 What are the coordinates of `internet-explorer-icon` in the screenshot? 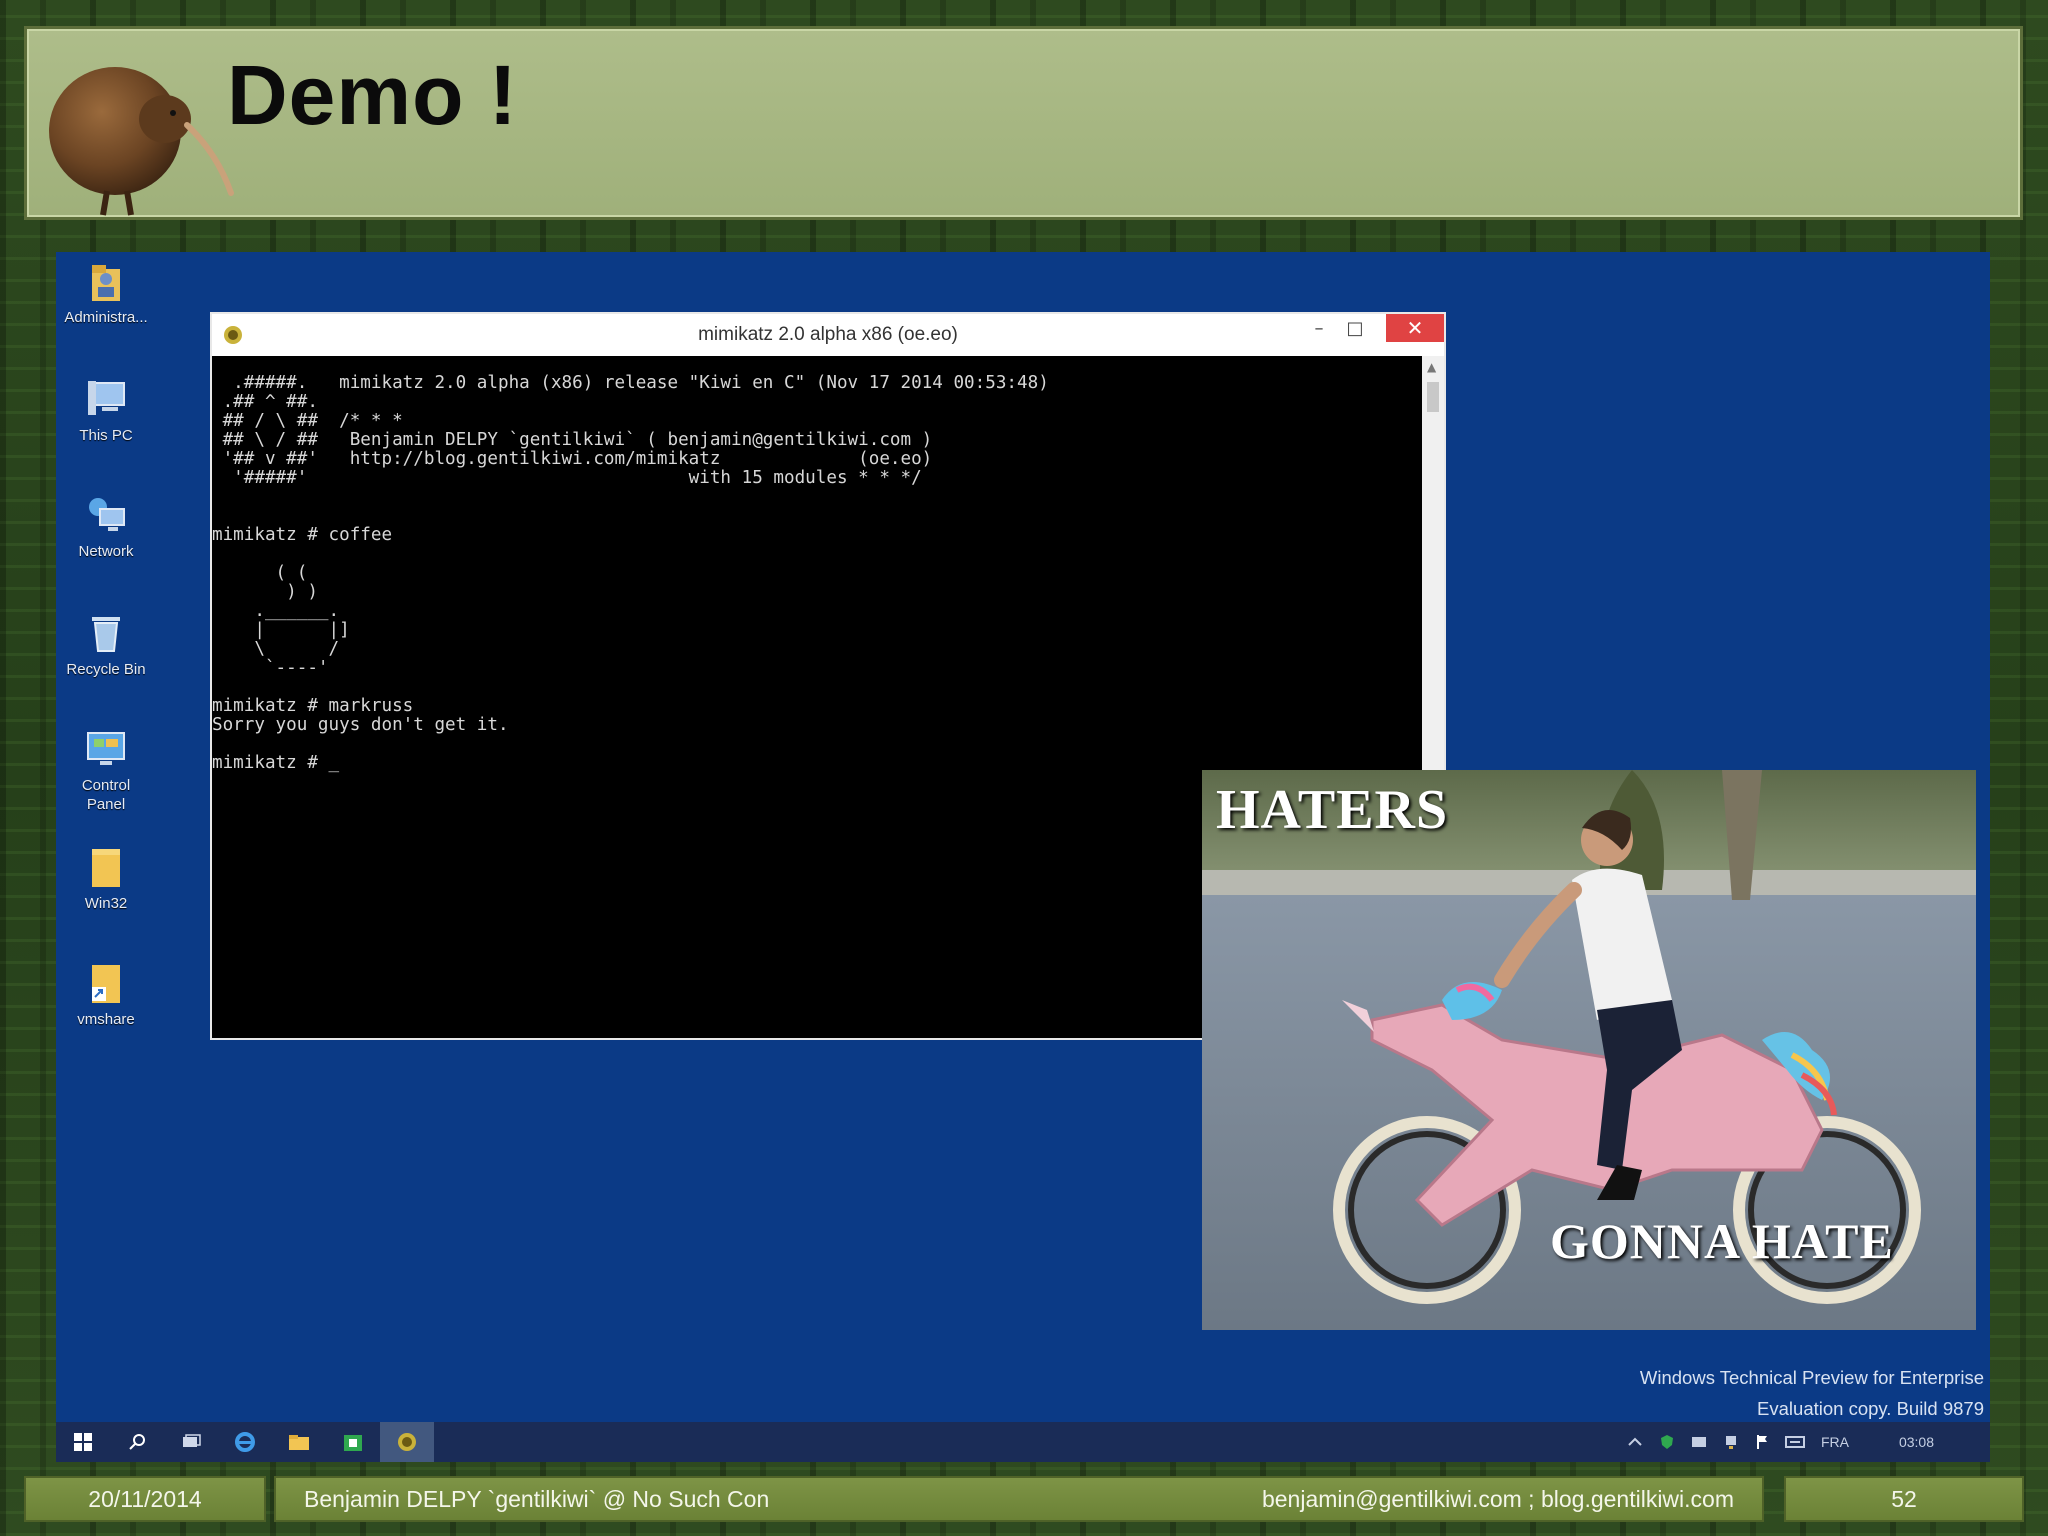 It's located at (245, 1442).